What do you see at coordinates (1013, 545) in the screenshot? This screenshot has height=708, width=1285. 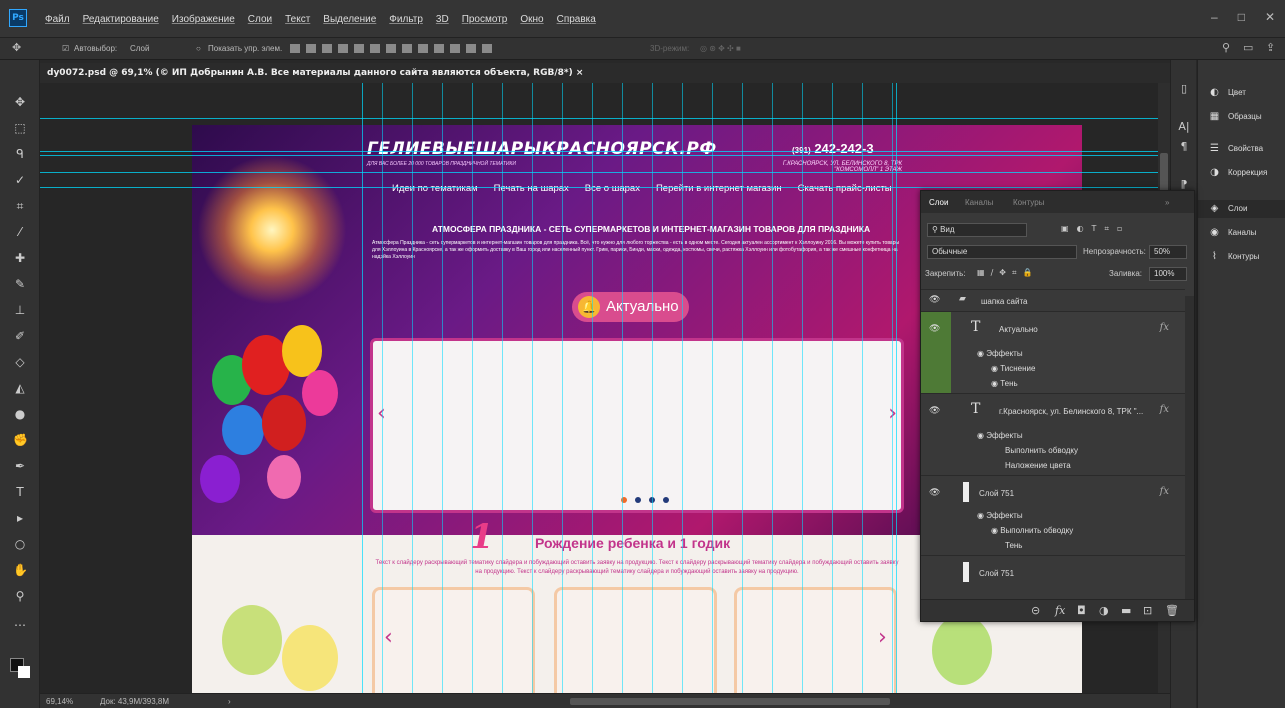 I see `effect-name: Тень` at bounding box center [1013, 545].